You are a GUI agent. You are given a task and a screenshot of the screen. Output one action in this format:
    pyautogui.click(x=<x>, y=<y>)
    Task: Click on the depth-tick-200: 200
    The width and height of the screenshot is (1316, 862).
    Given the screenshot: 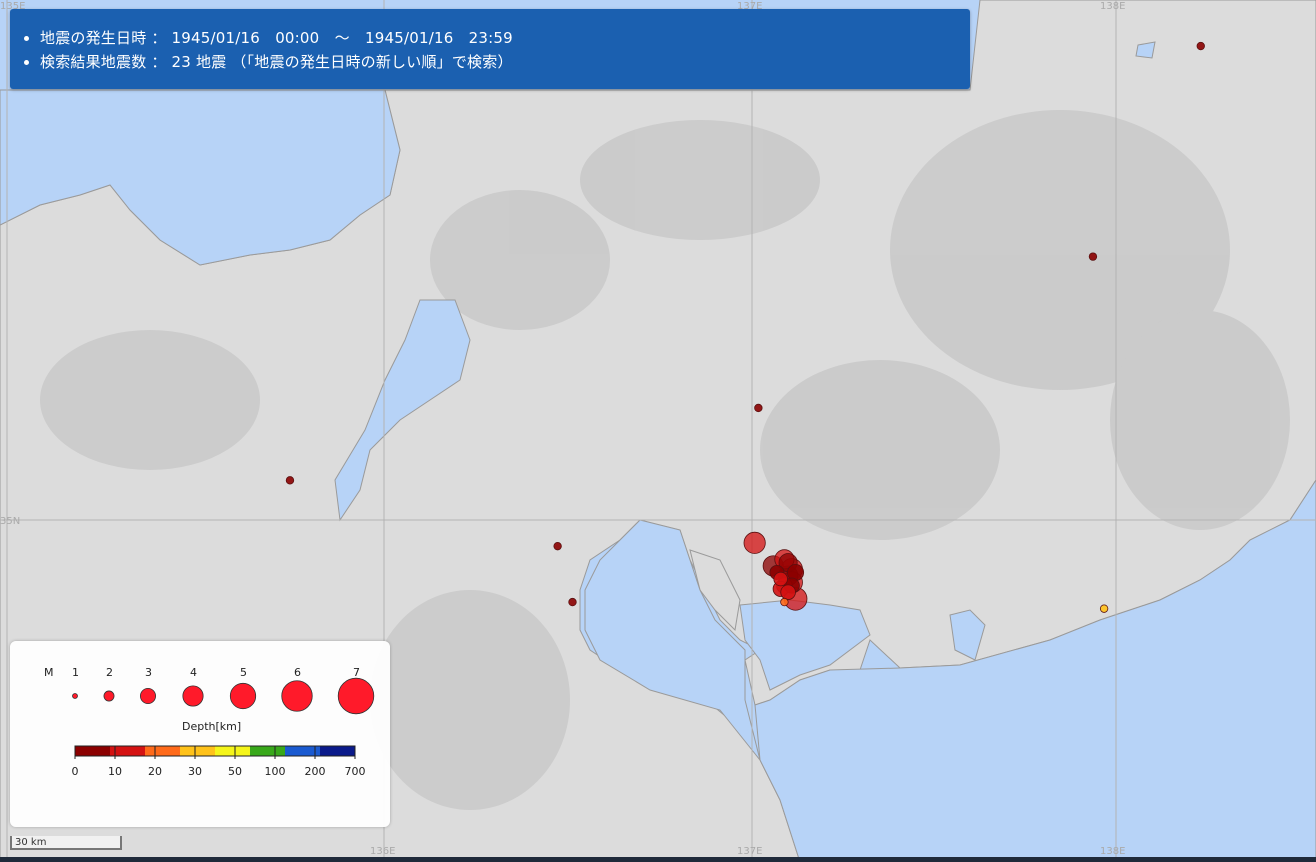 What is the action you would take?
    pyautogui.click(x=315, y=771)
    